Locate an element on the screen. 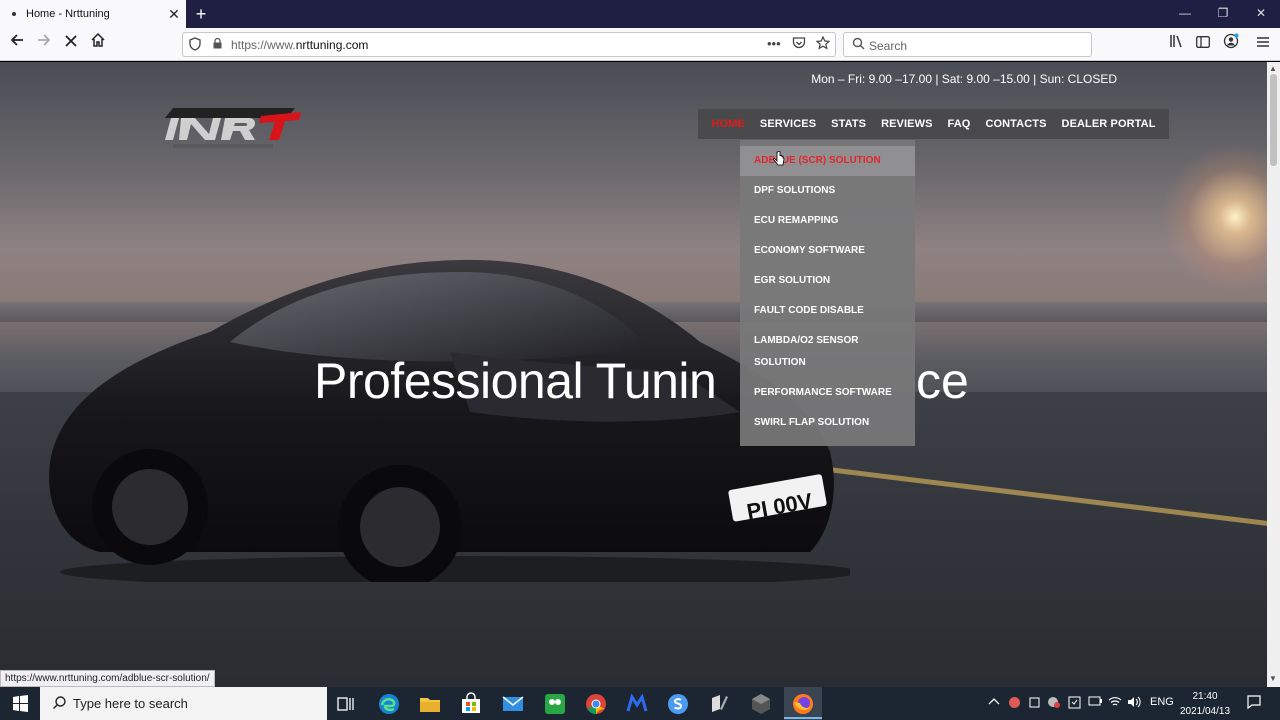 The width and height of the screenshot is (1280, 720). app-icon-green is located at coordinates (555, 704).